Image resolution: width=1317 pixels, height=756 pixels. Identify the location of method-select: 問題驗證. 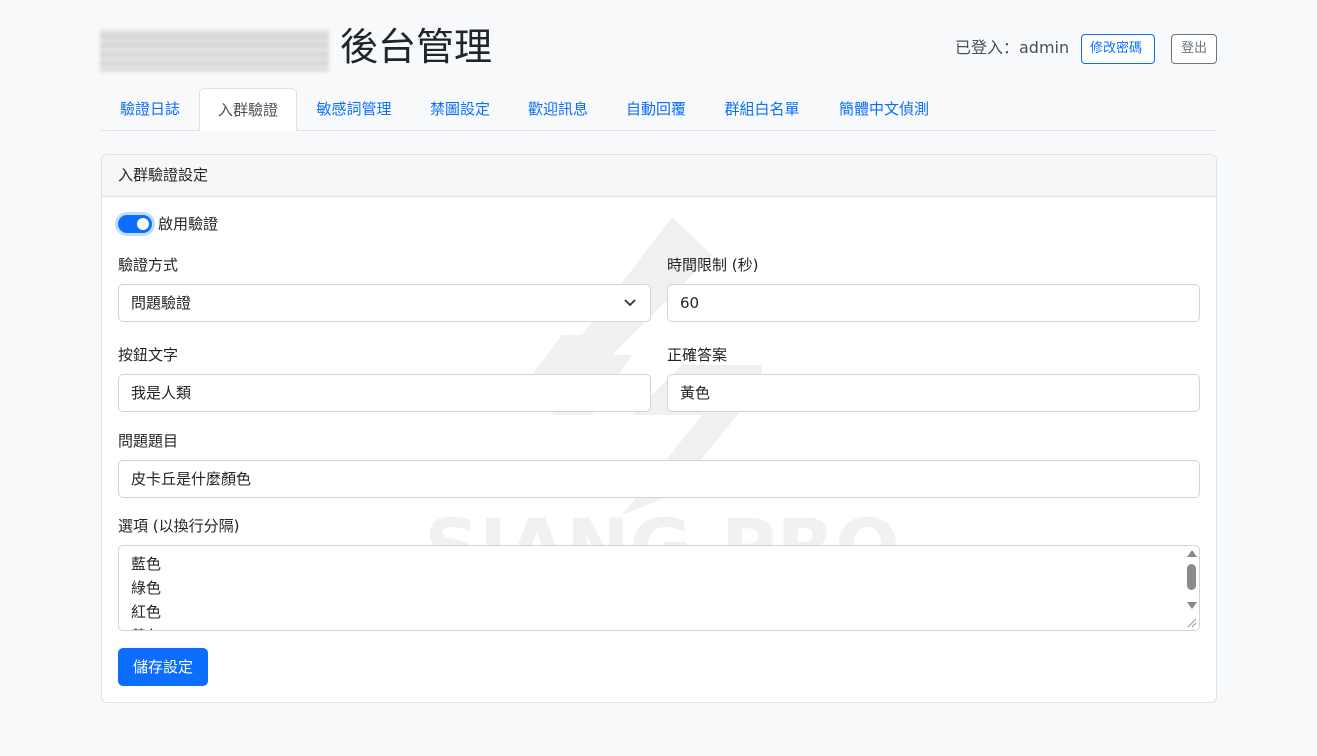
(384, 303).